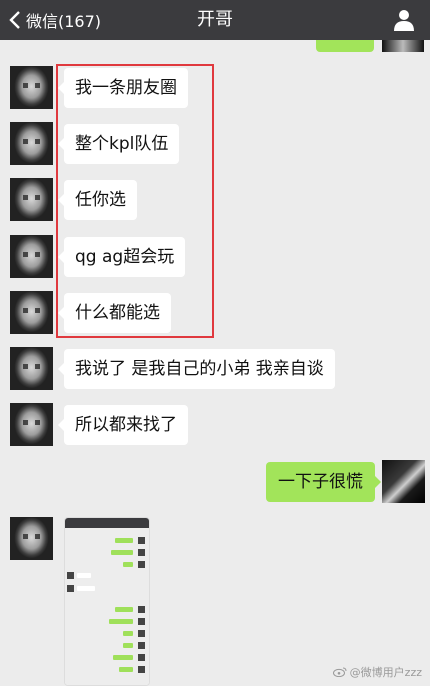 The width and height of the screenshot is (430, 686). What do you see at coordinates (196, 369) in the screenshot?
I see `message-bubble: 我说了 是我自己的小弟 我亲自谈` at bounding box center [196, 369].